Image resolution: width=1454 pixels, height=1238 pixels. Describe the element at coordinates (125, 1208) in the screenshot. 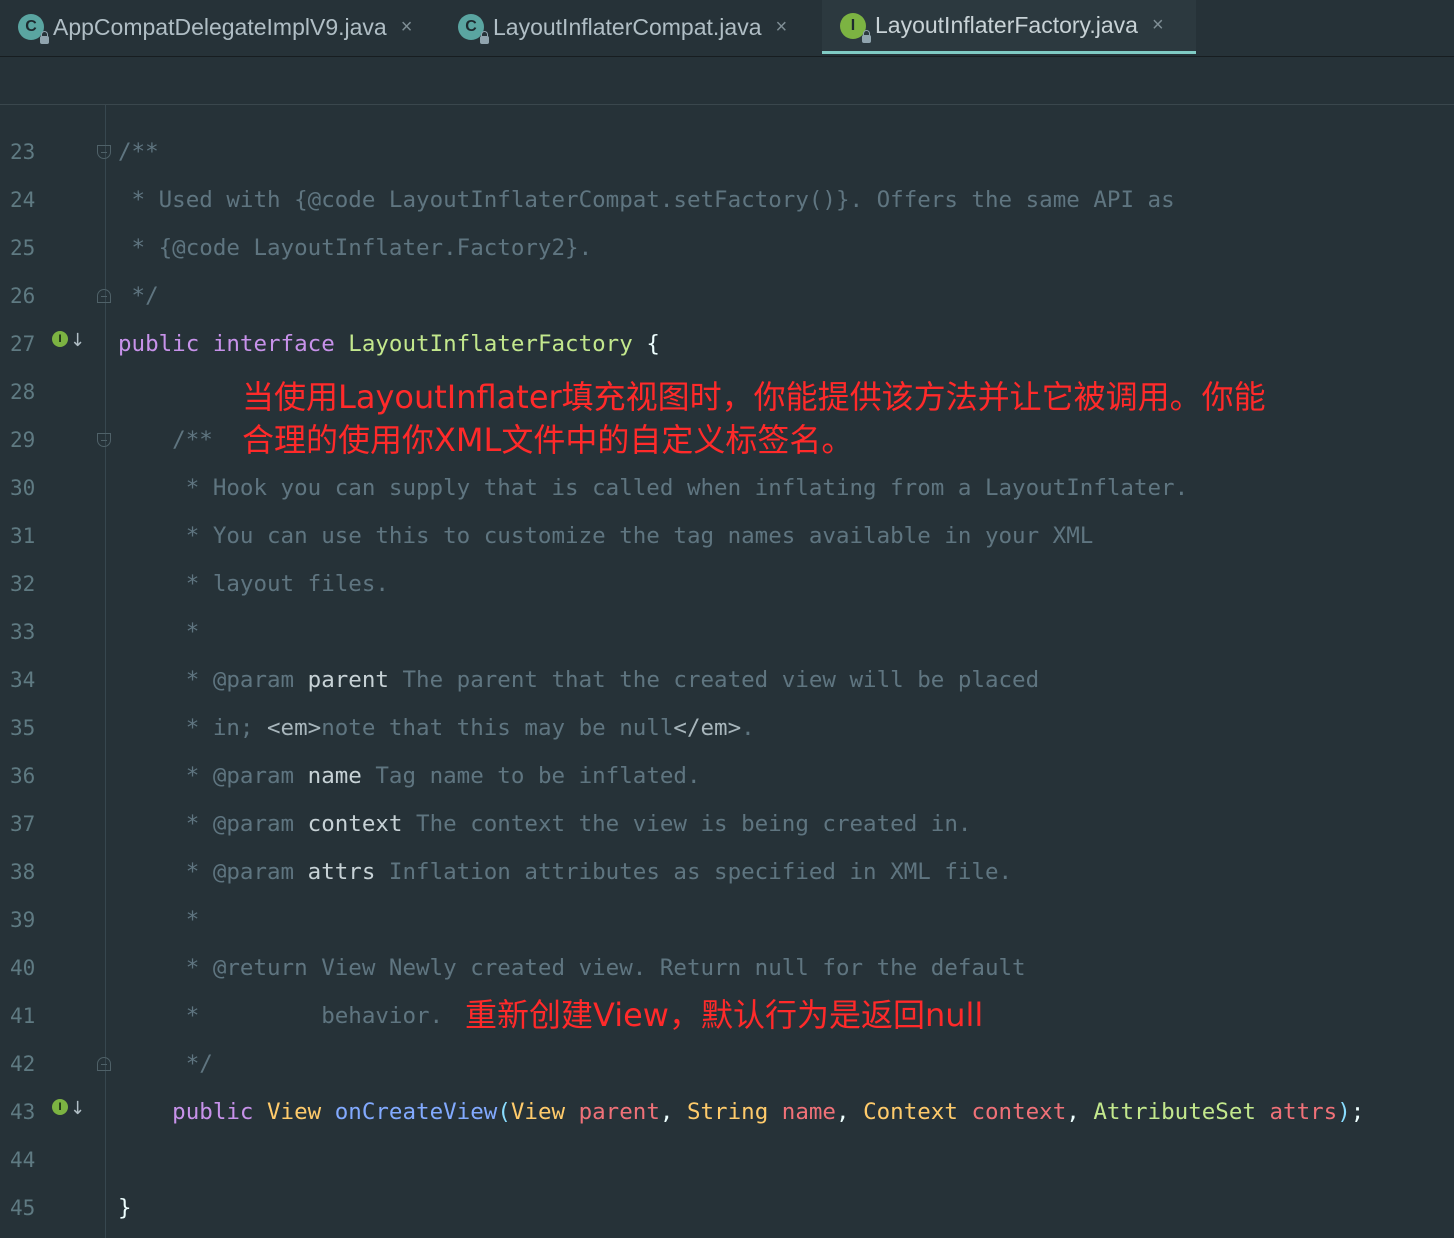

I see `code-token: }` at that location.